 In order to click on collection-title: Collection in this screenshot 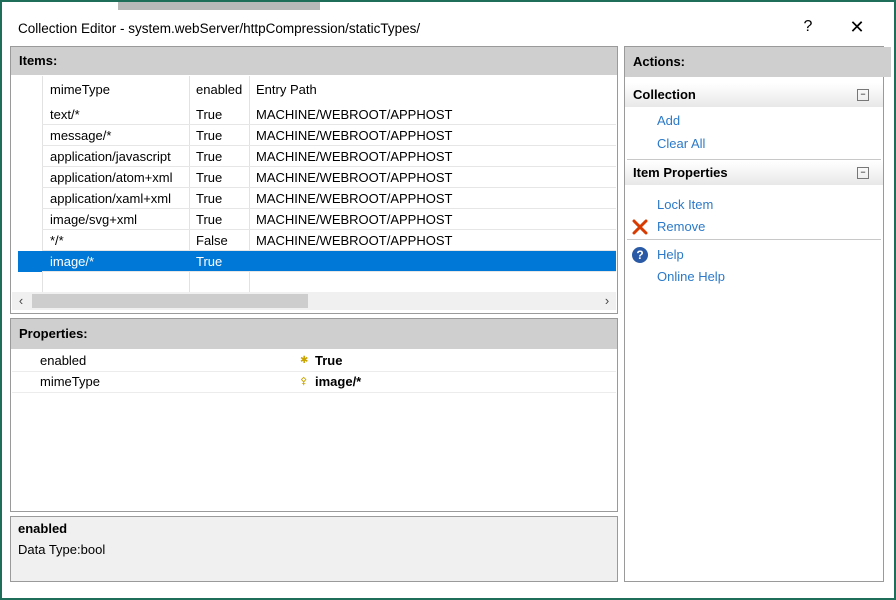, I will do `click(664, 94)`.